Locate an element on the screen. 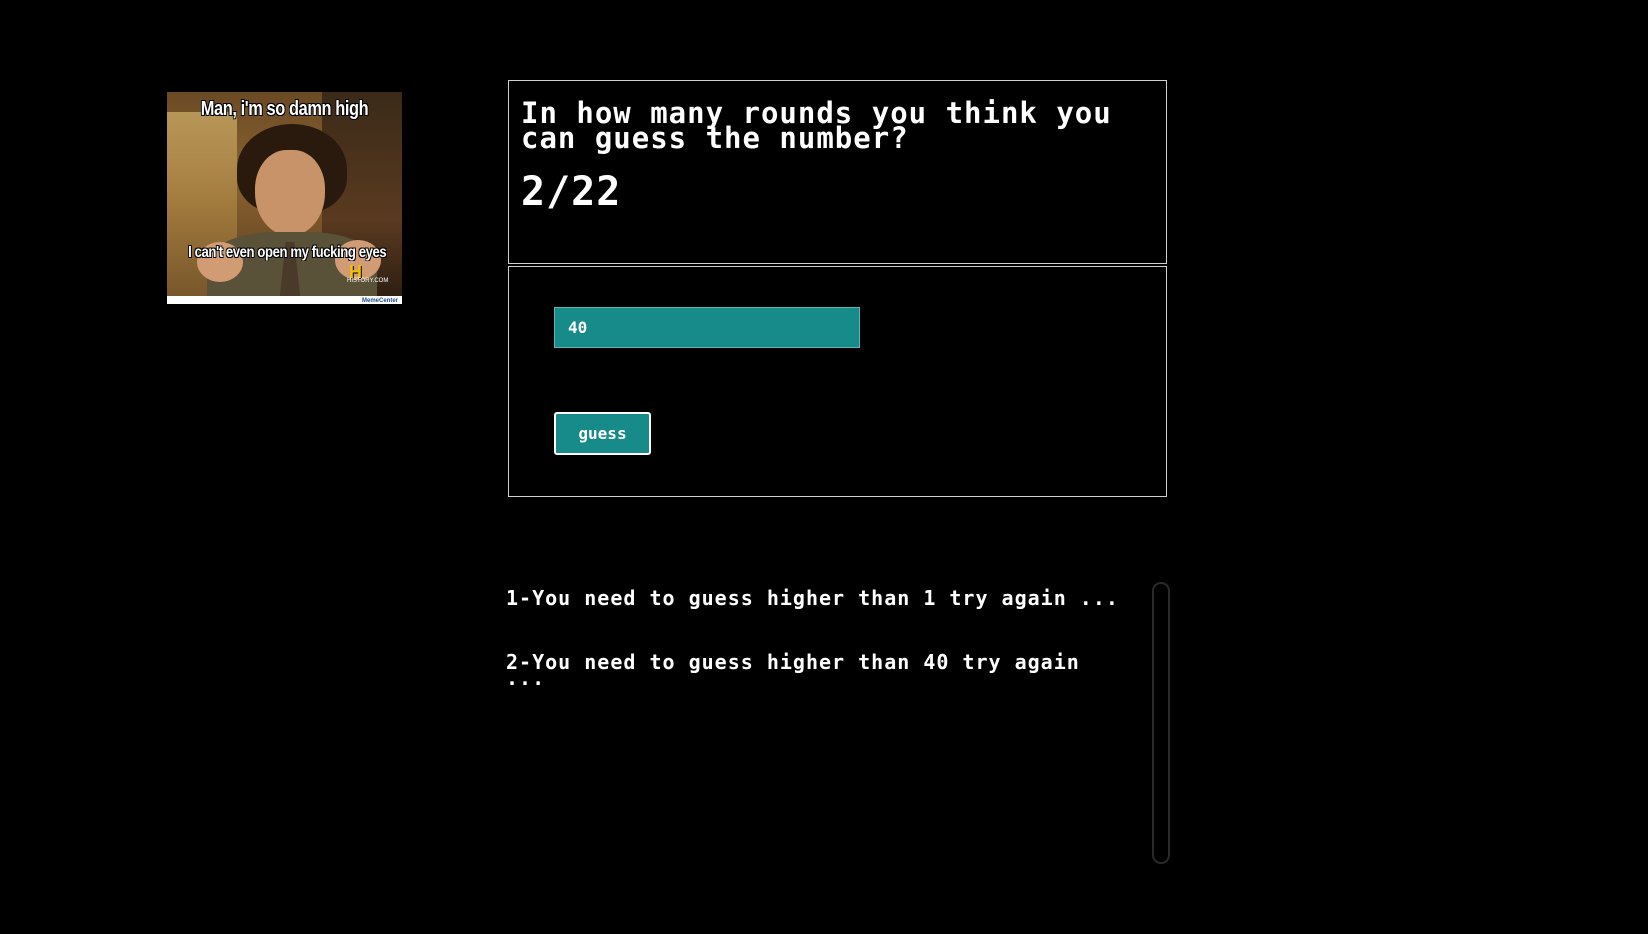 This screenshot has height=934, width=1648. guess-input is located at coordinates (707, 327).